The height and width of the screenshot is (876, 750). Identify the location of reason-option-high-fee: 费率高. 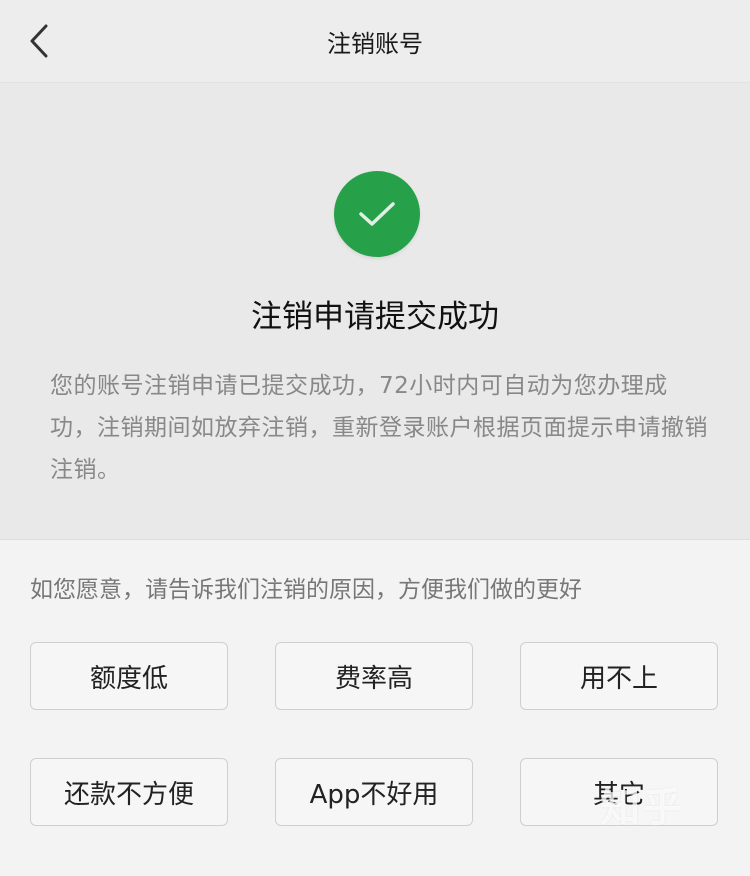
(374, 676).